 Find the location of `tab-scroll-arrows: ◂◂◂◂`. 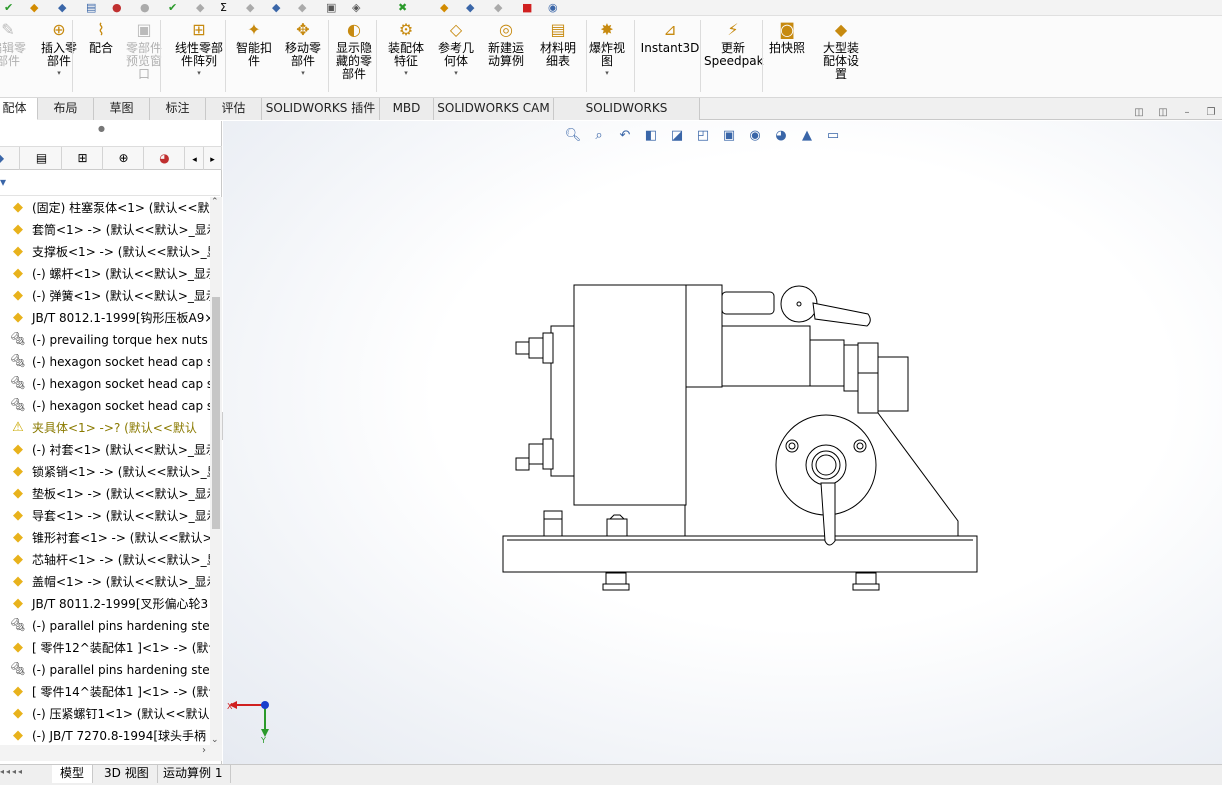

tab-scroll-arrows: ◂◂◂◂ is located at coordinates (24, 774).